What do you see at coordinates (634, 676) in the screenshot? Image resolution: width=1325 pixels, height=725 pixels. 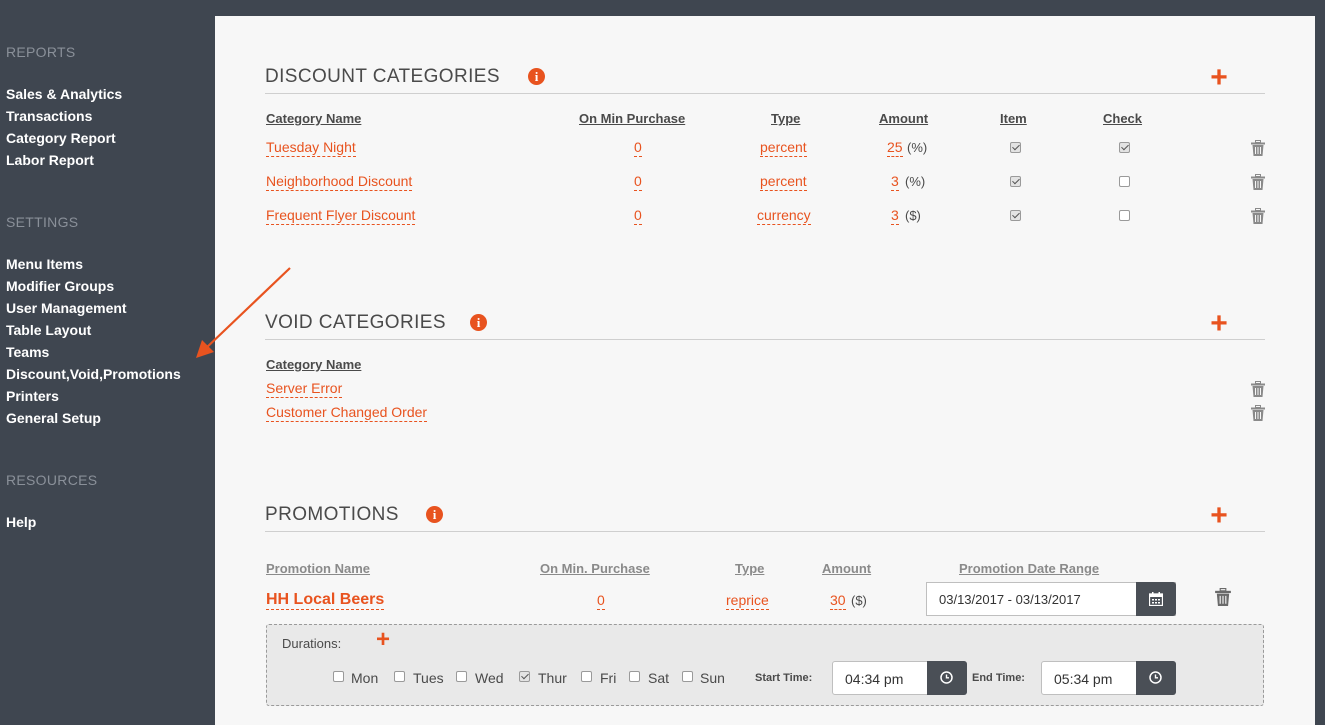 I see `day-checkbox-sat` at bounding box center [634, 676].